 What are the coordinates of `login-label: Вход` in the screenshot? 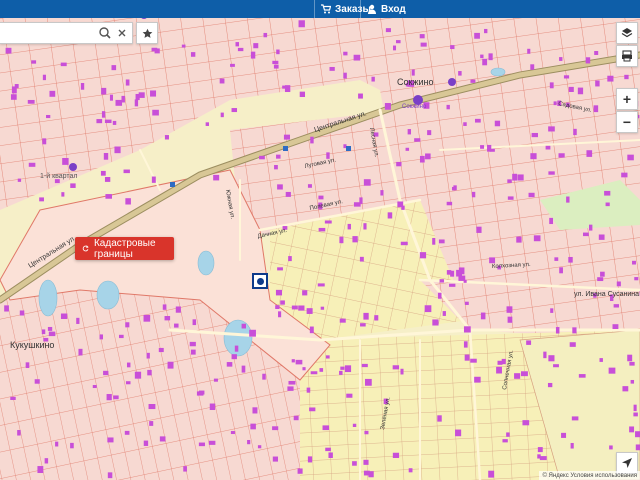 It's located at (393, 9).